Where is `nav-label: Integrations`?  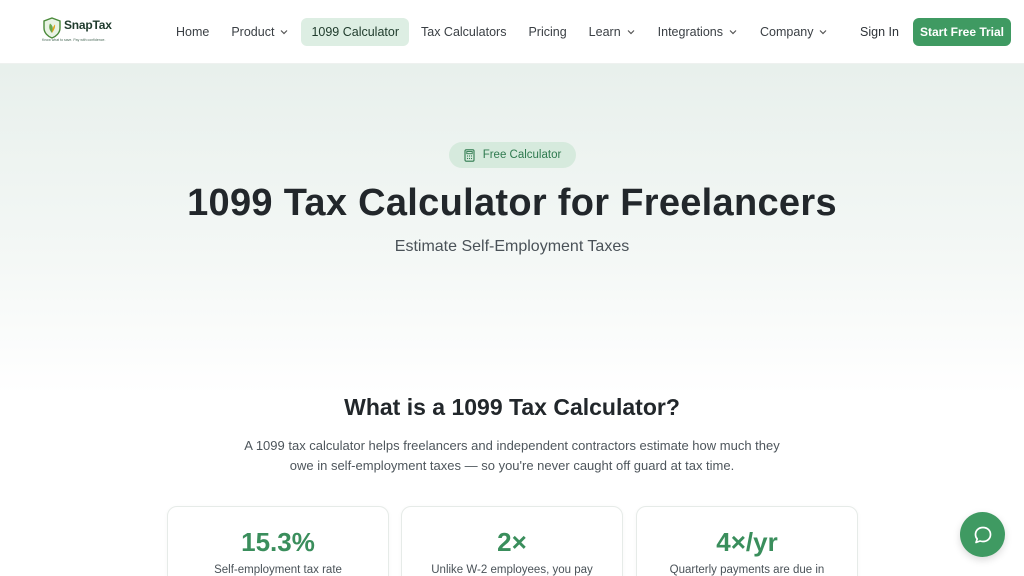
nav-label: Integrations is located at coordinates (690, 32).